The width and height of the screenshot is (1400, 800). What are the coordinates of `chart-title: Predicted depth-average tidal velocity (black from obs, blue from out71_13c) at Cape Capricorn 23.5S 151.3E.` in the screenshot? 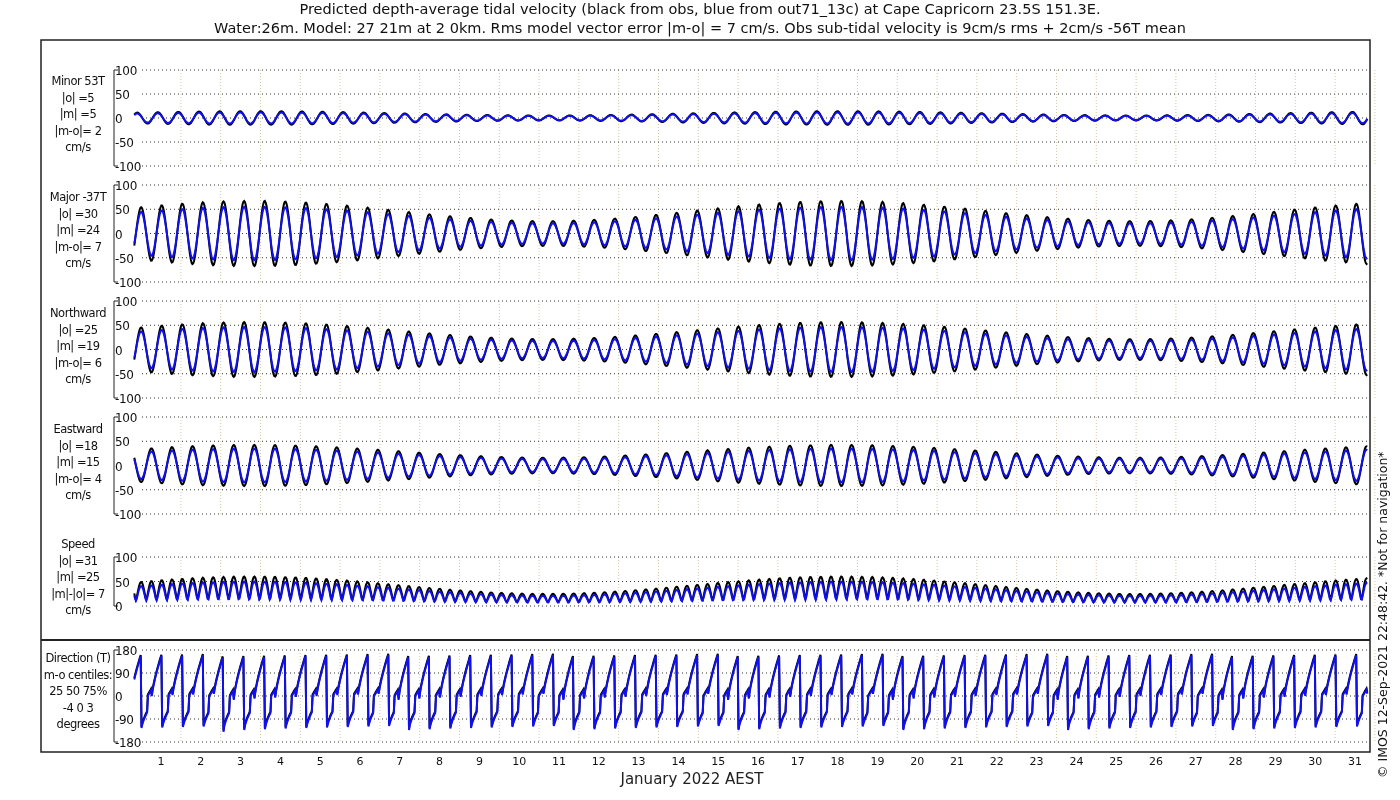 It's located at (700, 9).